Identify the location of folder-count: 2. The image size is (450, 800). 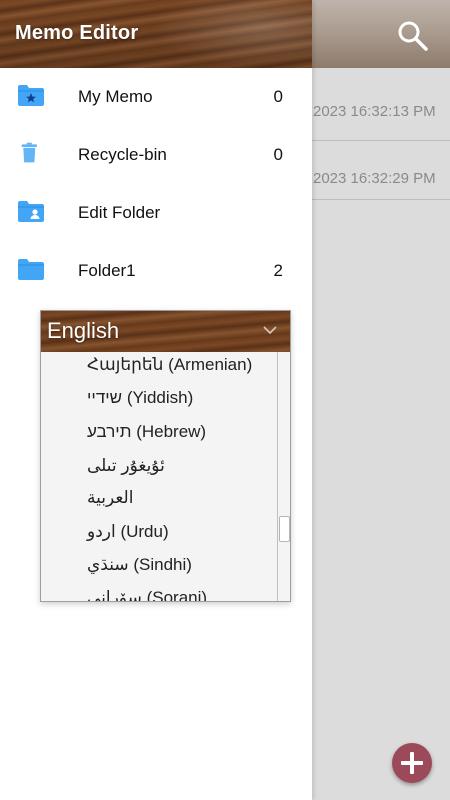
(278, 270).